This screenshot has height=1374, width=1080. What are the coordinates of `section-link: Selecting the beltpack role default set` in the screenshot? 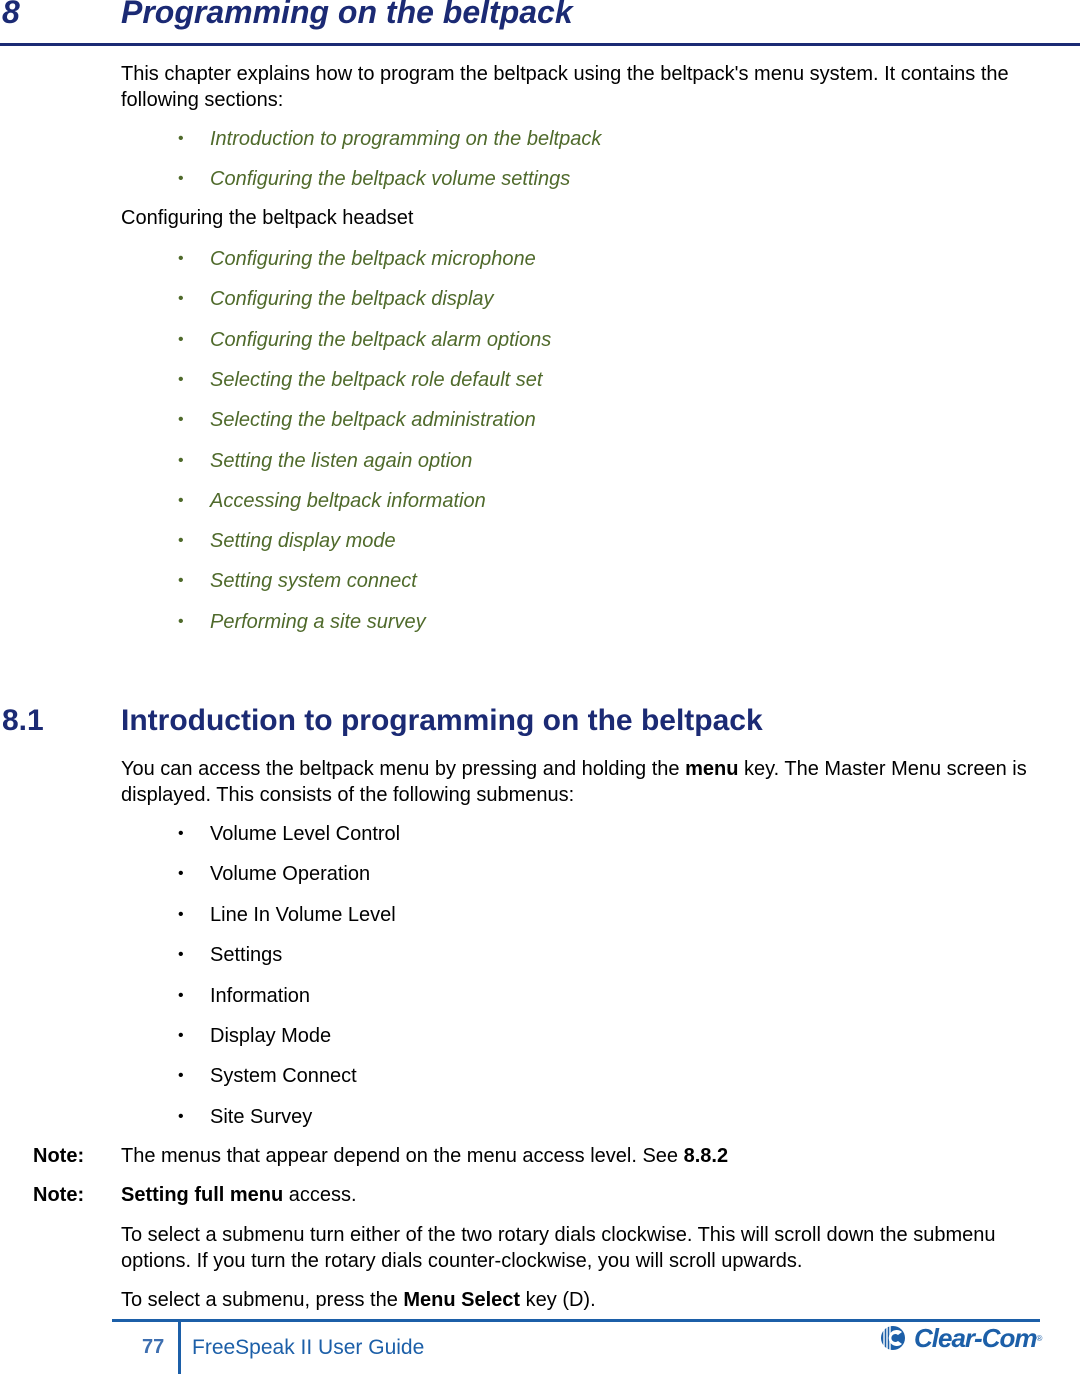 It's located at (376, 380).